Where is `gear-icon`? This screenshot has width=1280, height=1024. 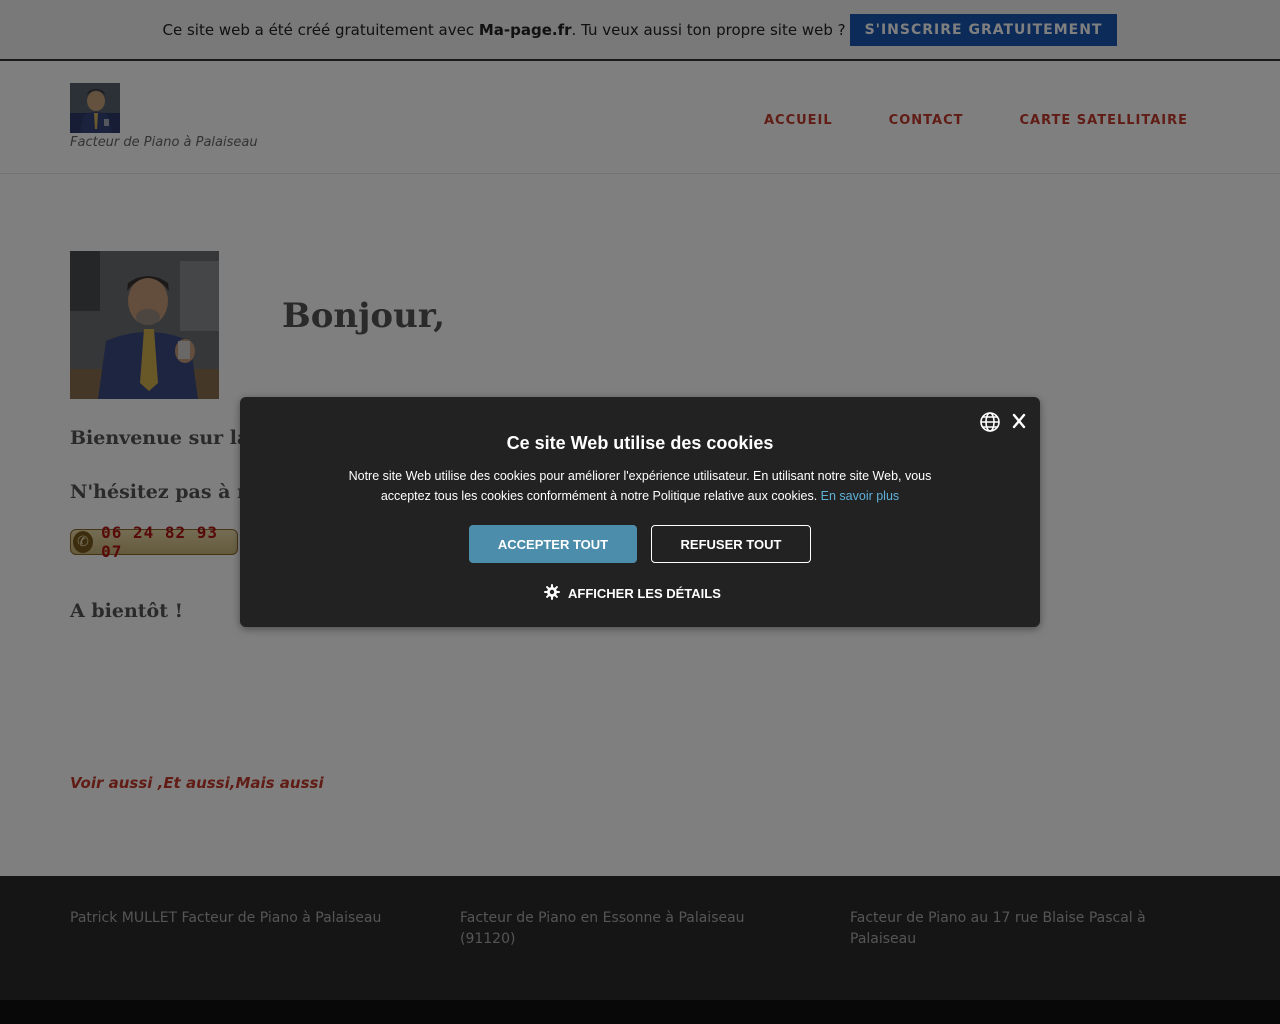
gear-icon is located at coordinates (552, 593).